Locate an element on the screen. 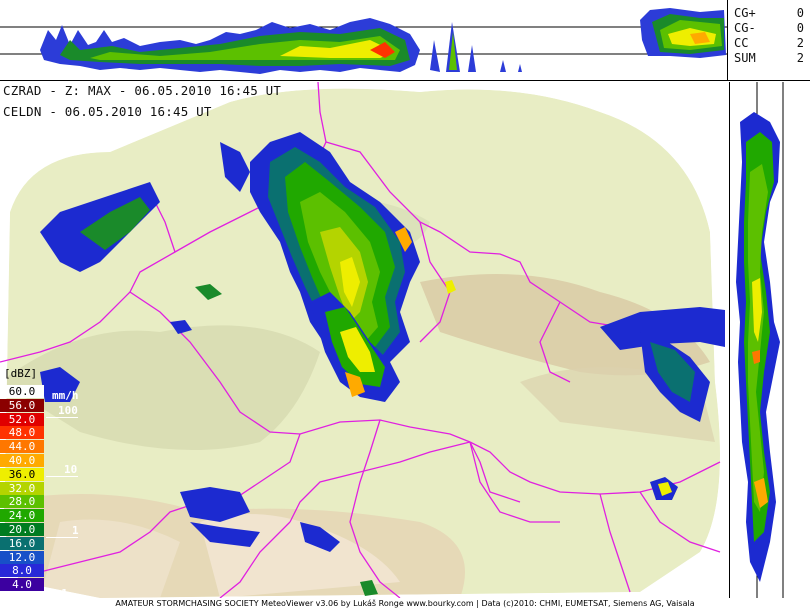  rain-mark-100: 100 is located at coordinates (68, 410).